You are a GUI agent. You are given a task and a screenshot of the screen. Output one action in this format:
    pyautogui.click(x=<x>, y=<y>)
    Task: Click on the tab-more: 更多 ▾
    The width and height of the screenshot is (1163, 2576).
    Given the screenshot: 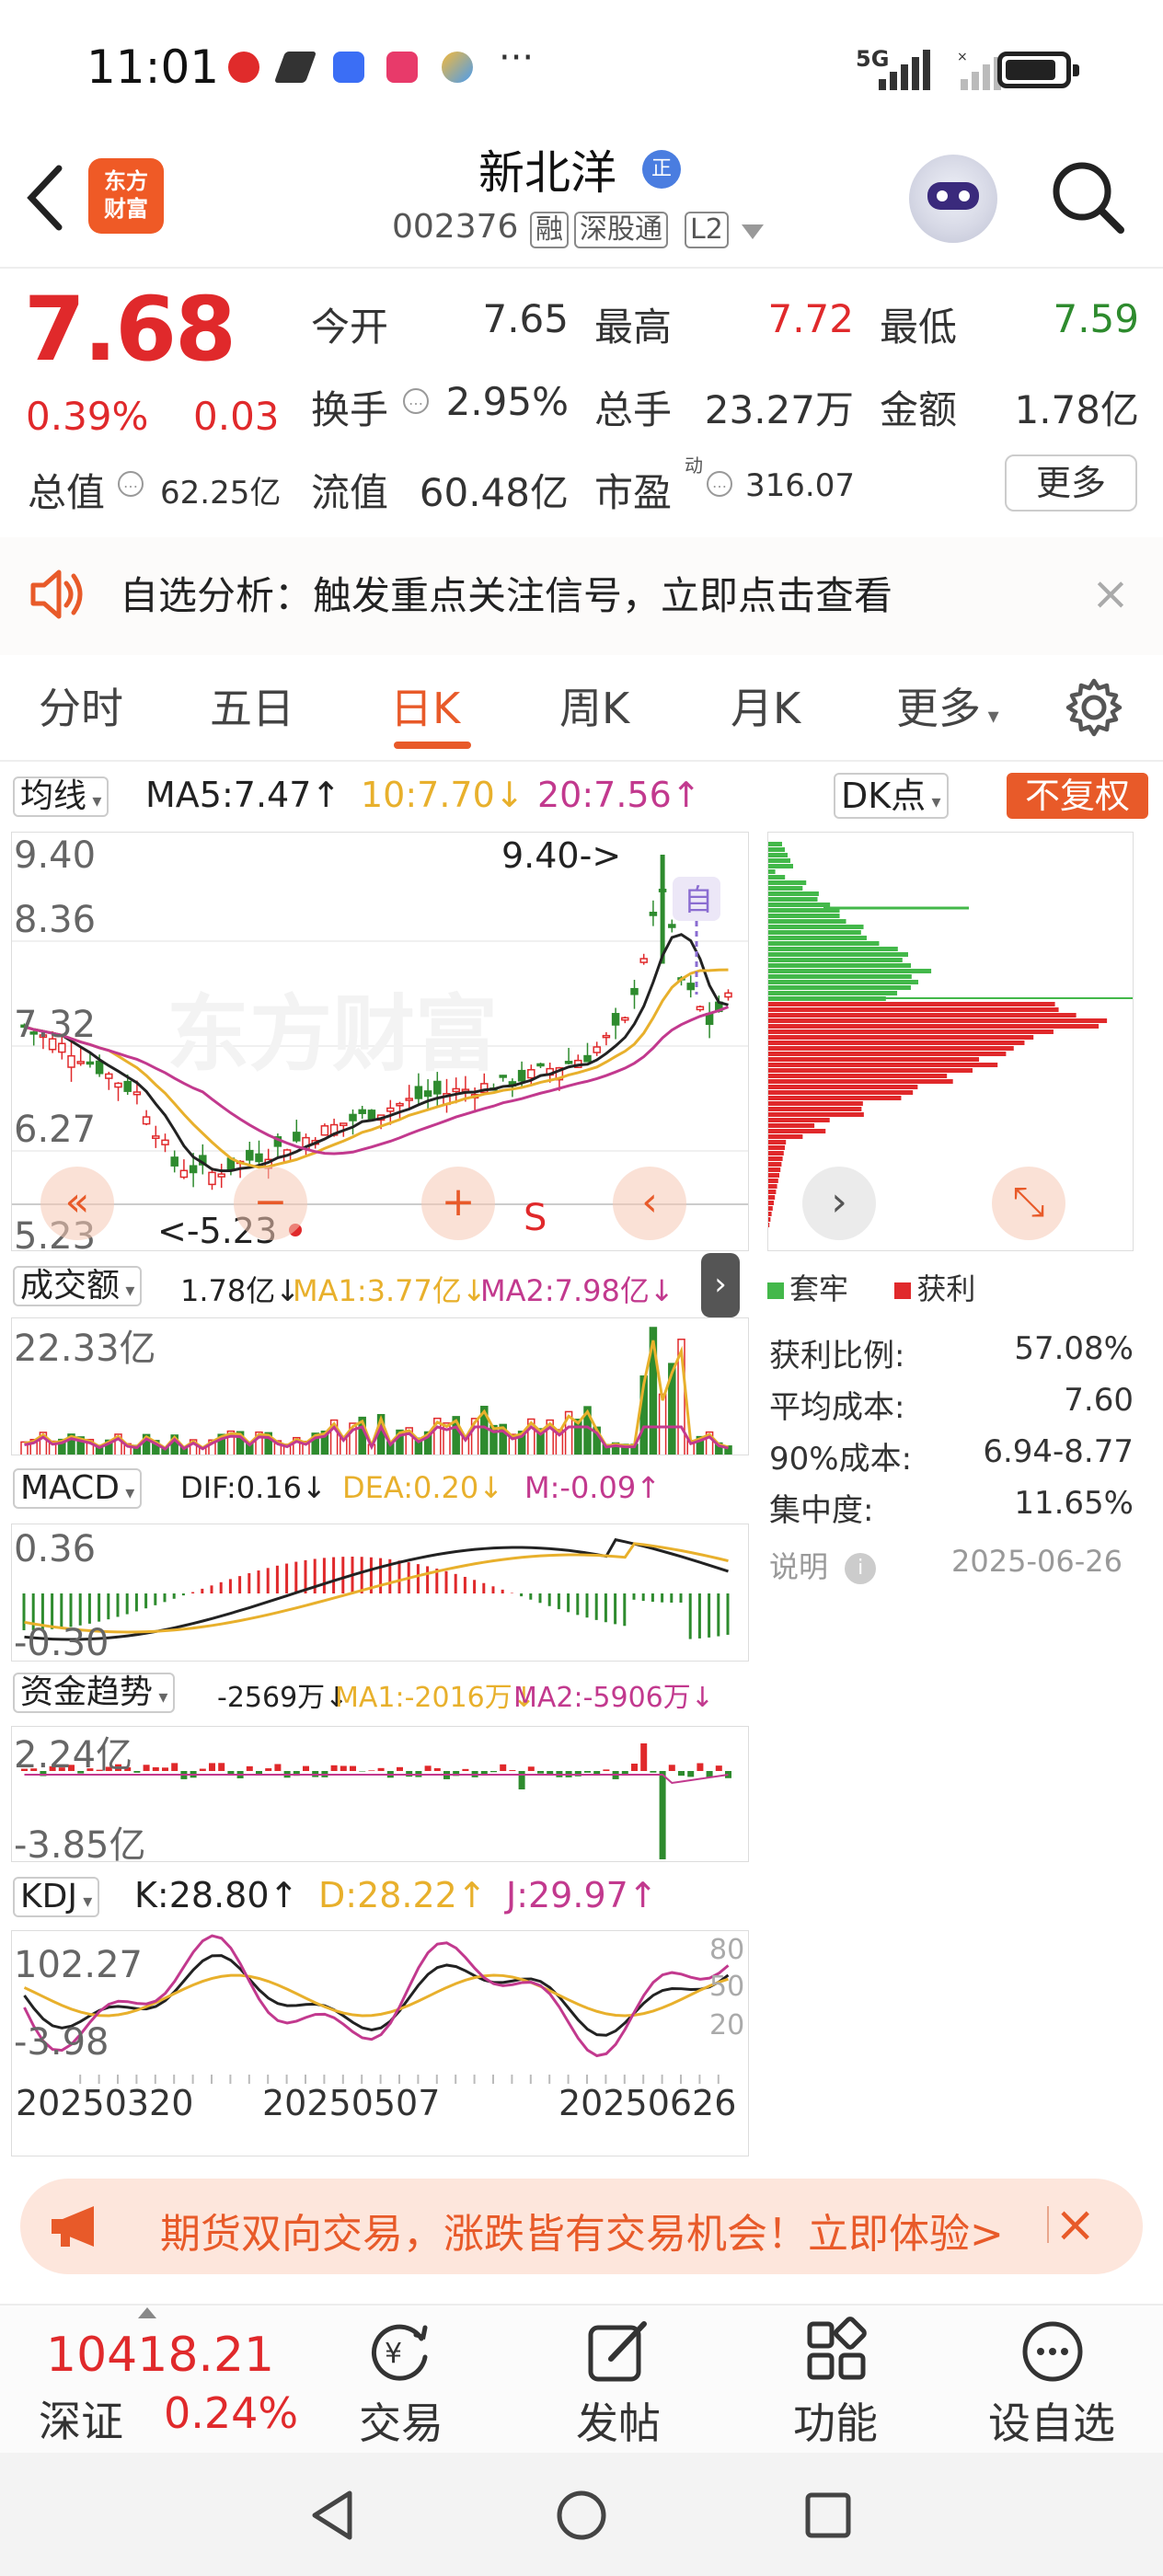 What is the action you would take?
    pyautogui.click(x=948, y=705)
    